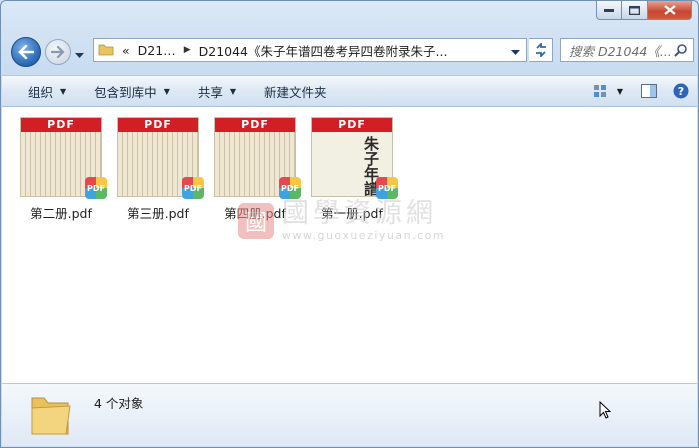 The image size is (699, 448). What do you see at coordinates (119, 403) in the screenshot?
I see `item-count: 4 个对象` at bounding box center [119, 403].